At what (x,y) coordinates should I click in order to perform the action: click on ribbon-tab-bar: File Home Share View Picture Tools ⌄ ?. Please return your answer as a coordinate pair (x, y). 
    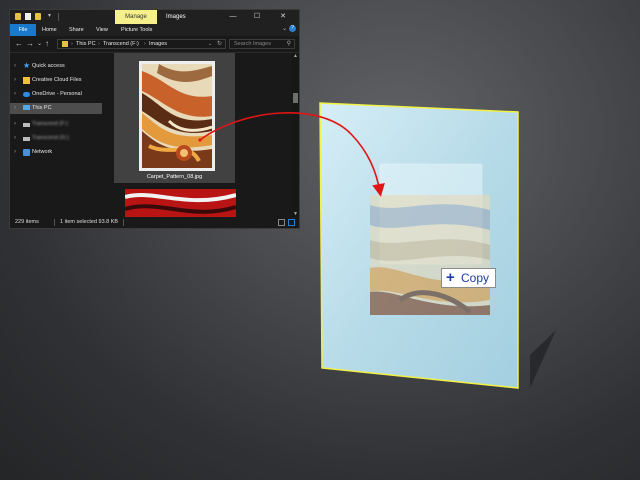
    Looking at the image, I should click on (154, 30).